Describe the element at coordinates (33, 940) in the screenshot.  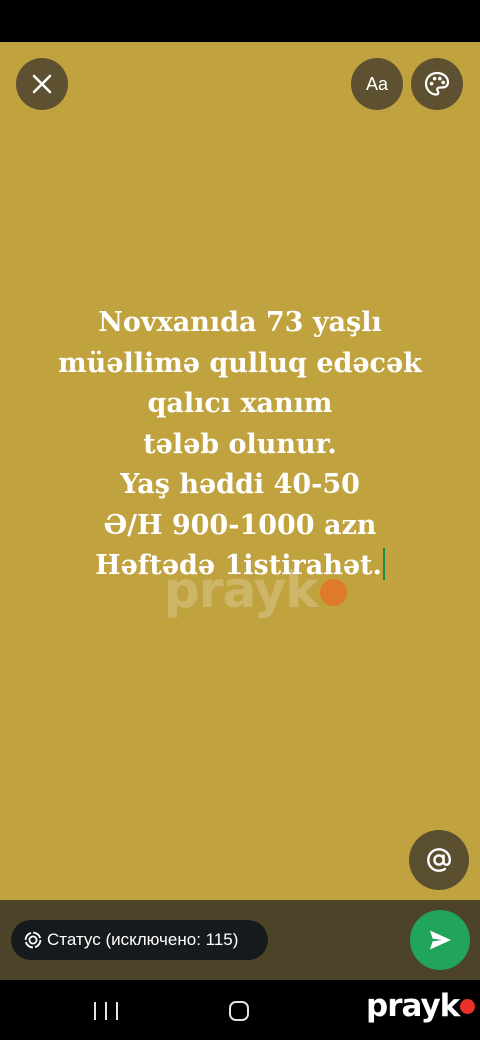
I see `status-ring-icon` at that location.